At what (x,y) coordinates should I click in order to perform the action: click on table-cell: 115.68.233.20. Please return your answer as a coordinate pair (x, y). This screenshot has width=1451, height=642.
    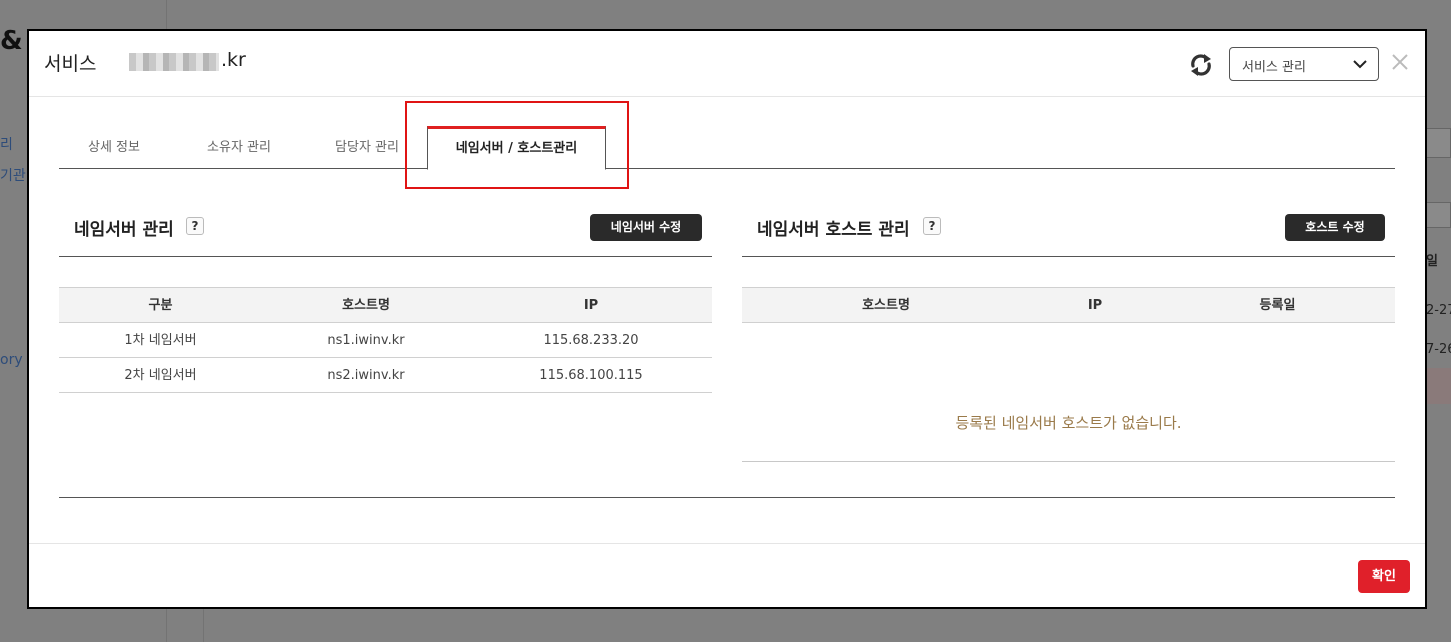
    Looking at the image, I should click on (591, 340).